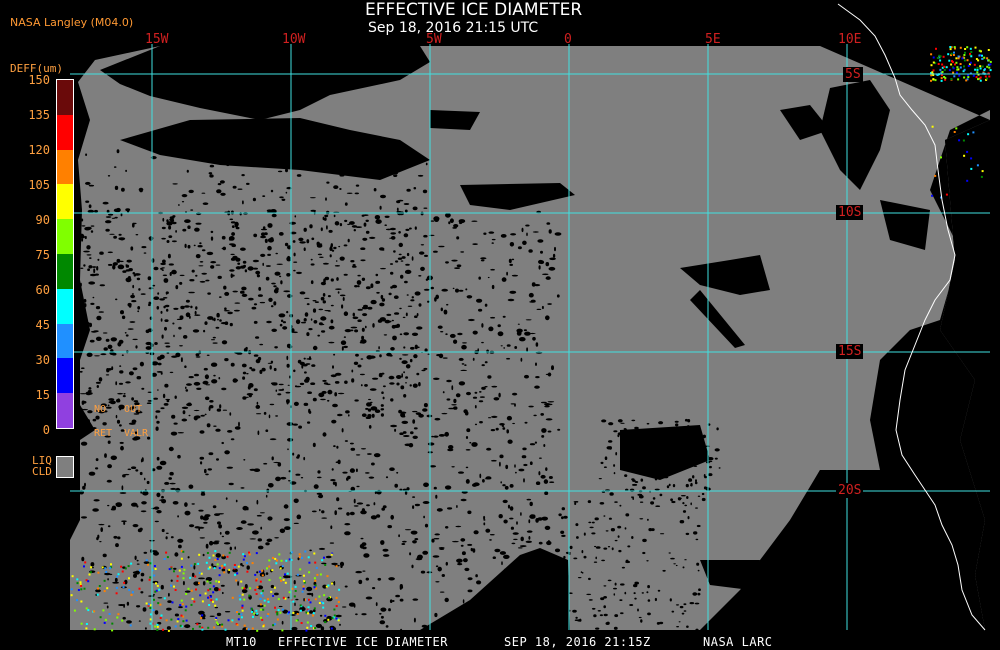 The width and height of the screenshot is (1000, 650). I want to click on legend-tick: 45, so click(42, 325).